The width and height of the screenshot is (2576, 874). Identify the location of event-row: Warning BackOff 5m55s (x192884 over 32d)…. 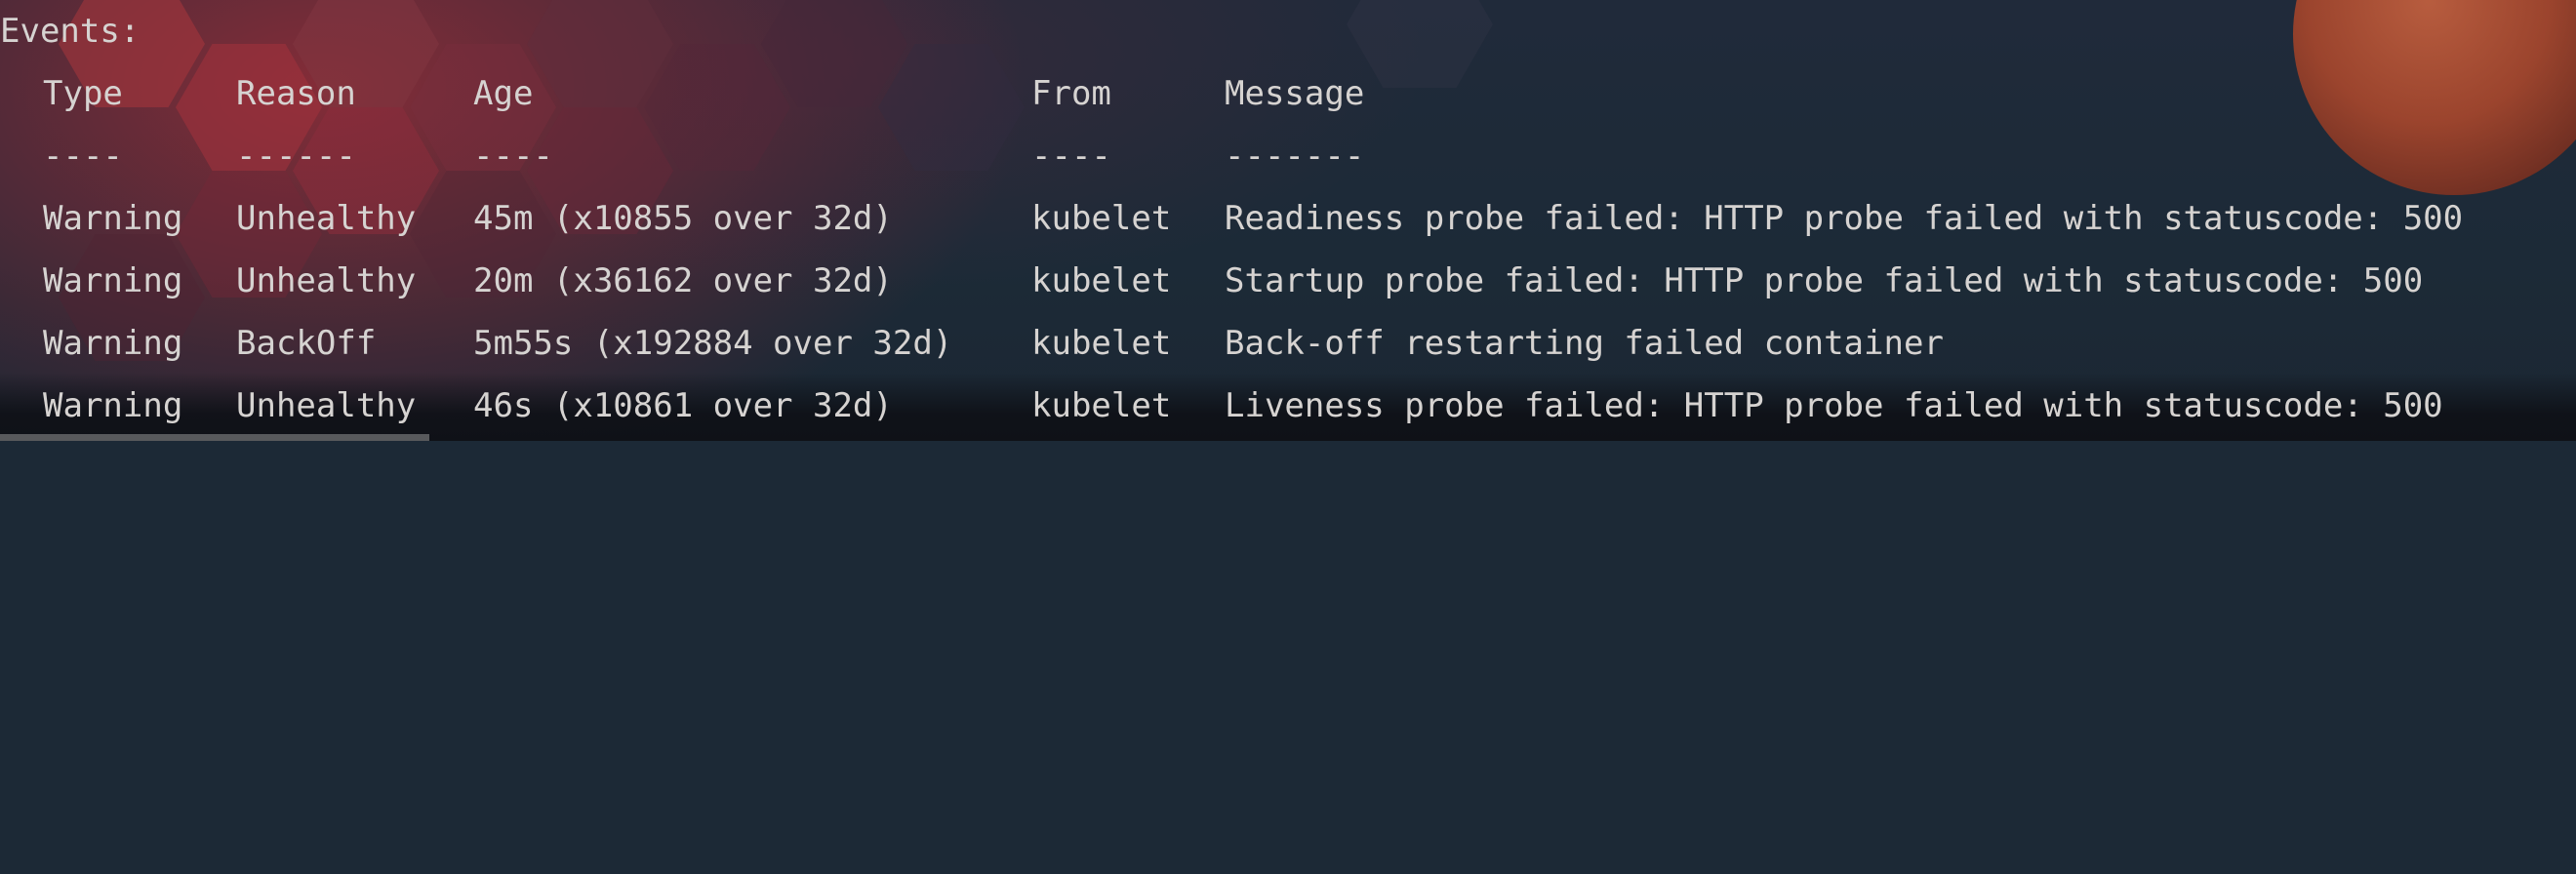
(972, 343).